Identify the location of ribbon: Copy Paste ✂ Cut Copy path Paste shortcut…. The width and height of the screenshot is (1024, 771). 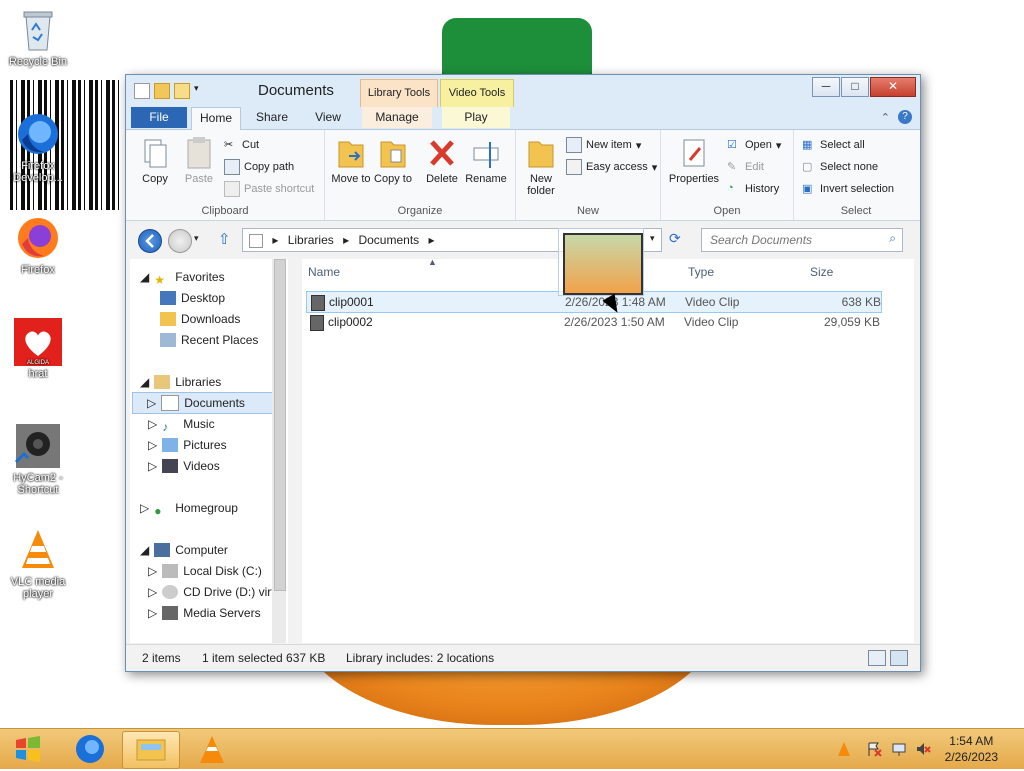
(523, 175).